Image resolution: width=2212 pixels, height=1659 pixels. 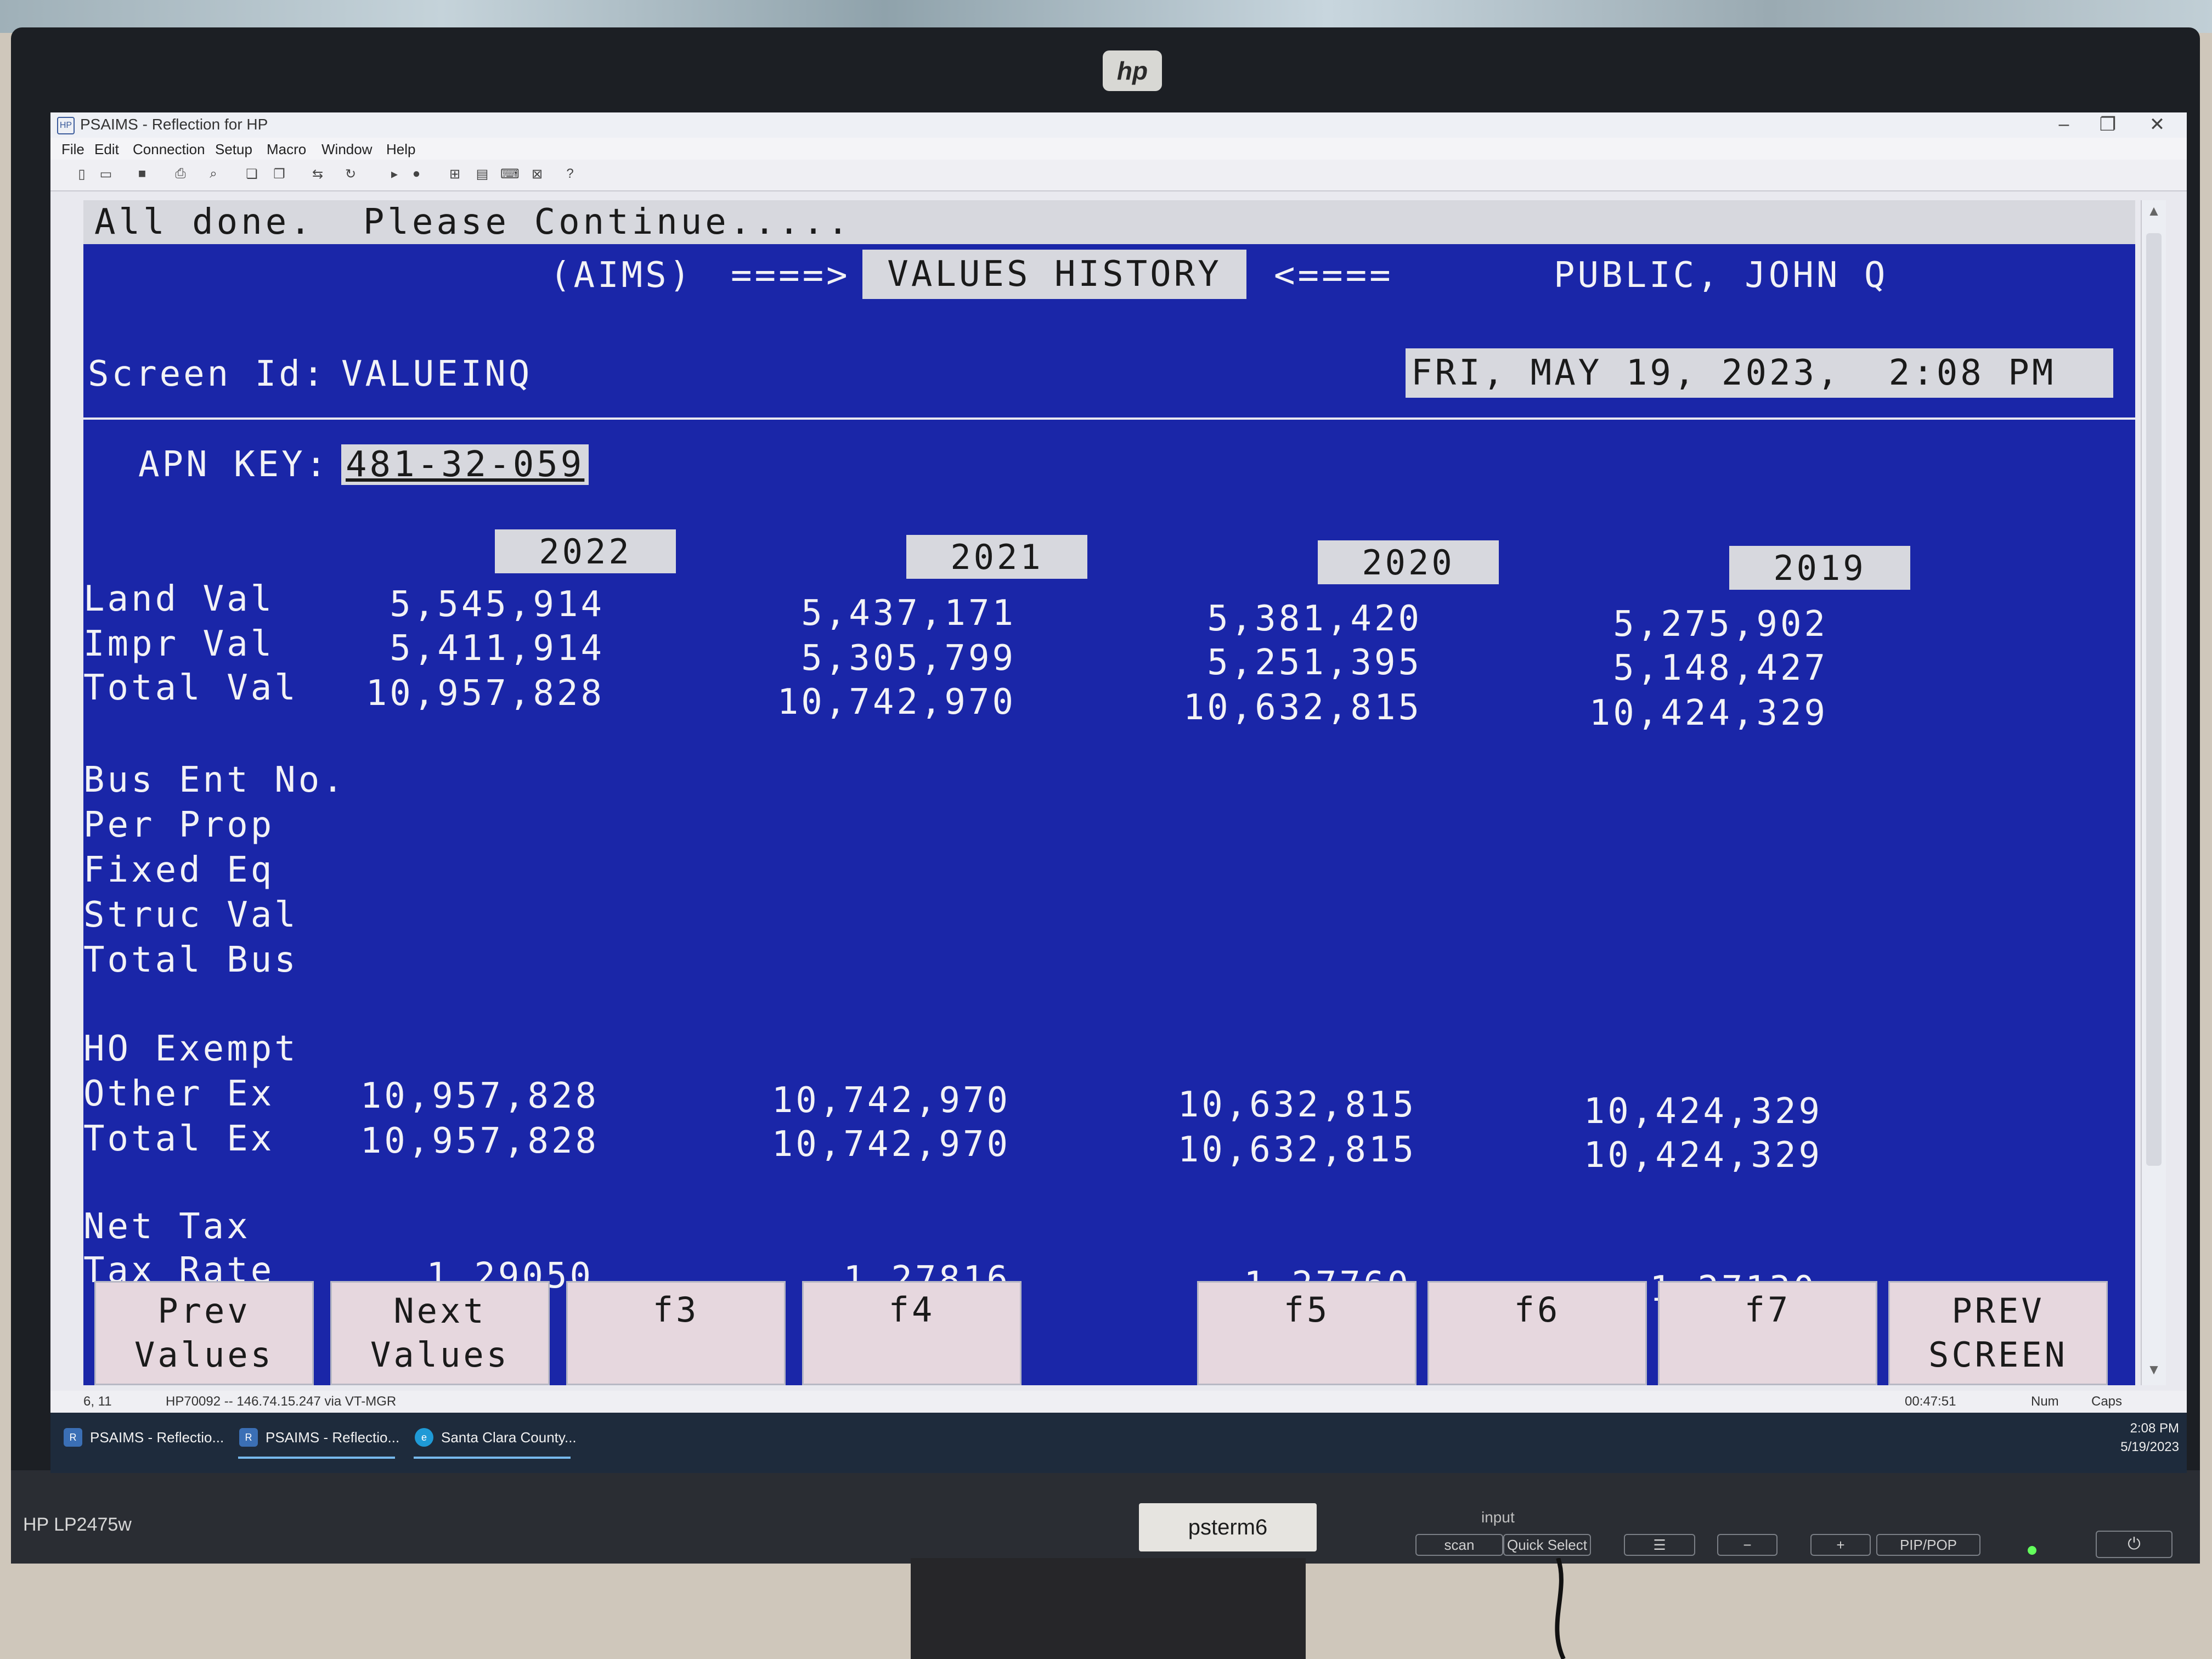 What do you see at coordinates (1561, 1609) in the screenshot?
I see `monitor-cable` at bounding box center [1561, 1609].